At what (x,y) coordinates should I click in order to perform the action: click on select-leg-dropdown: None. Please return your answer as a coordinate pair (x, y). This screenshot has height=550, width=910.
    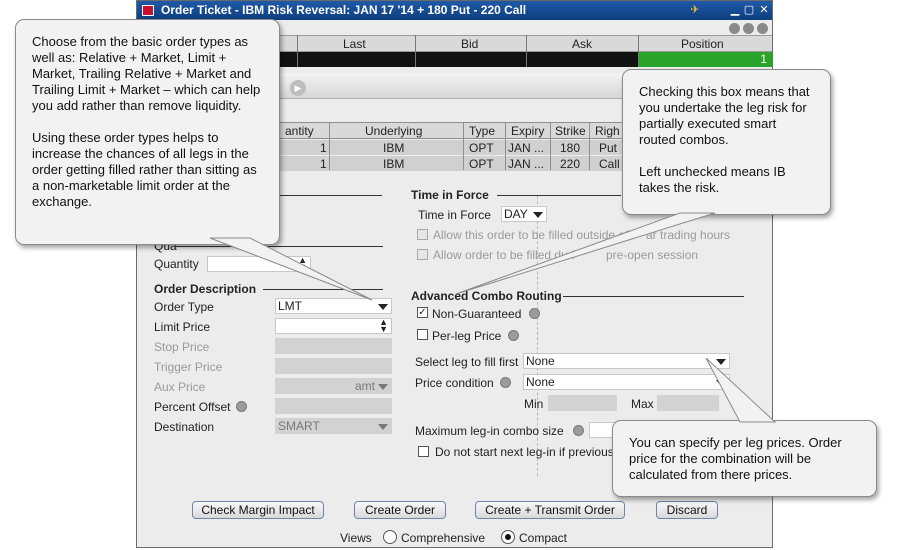
    Looking at the image, I should click on (626, 361).